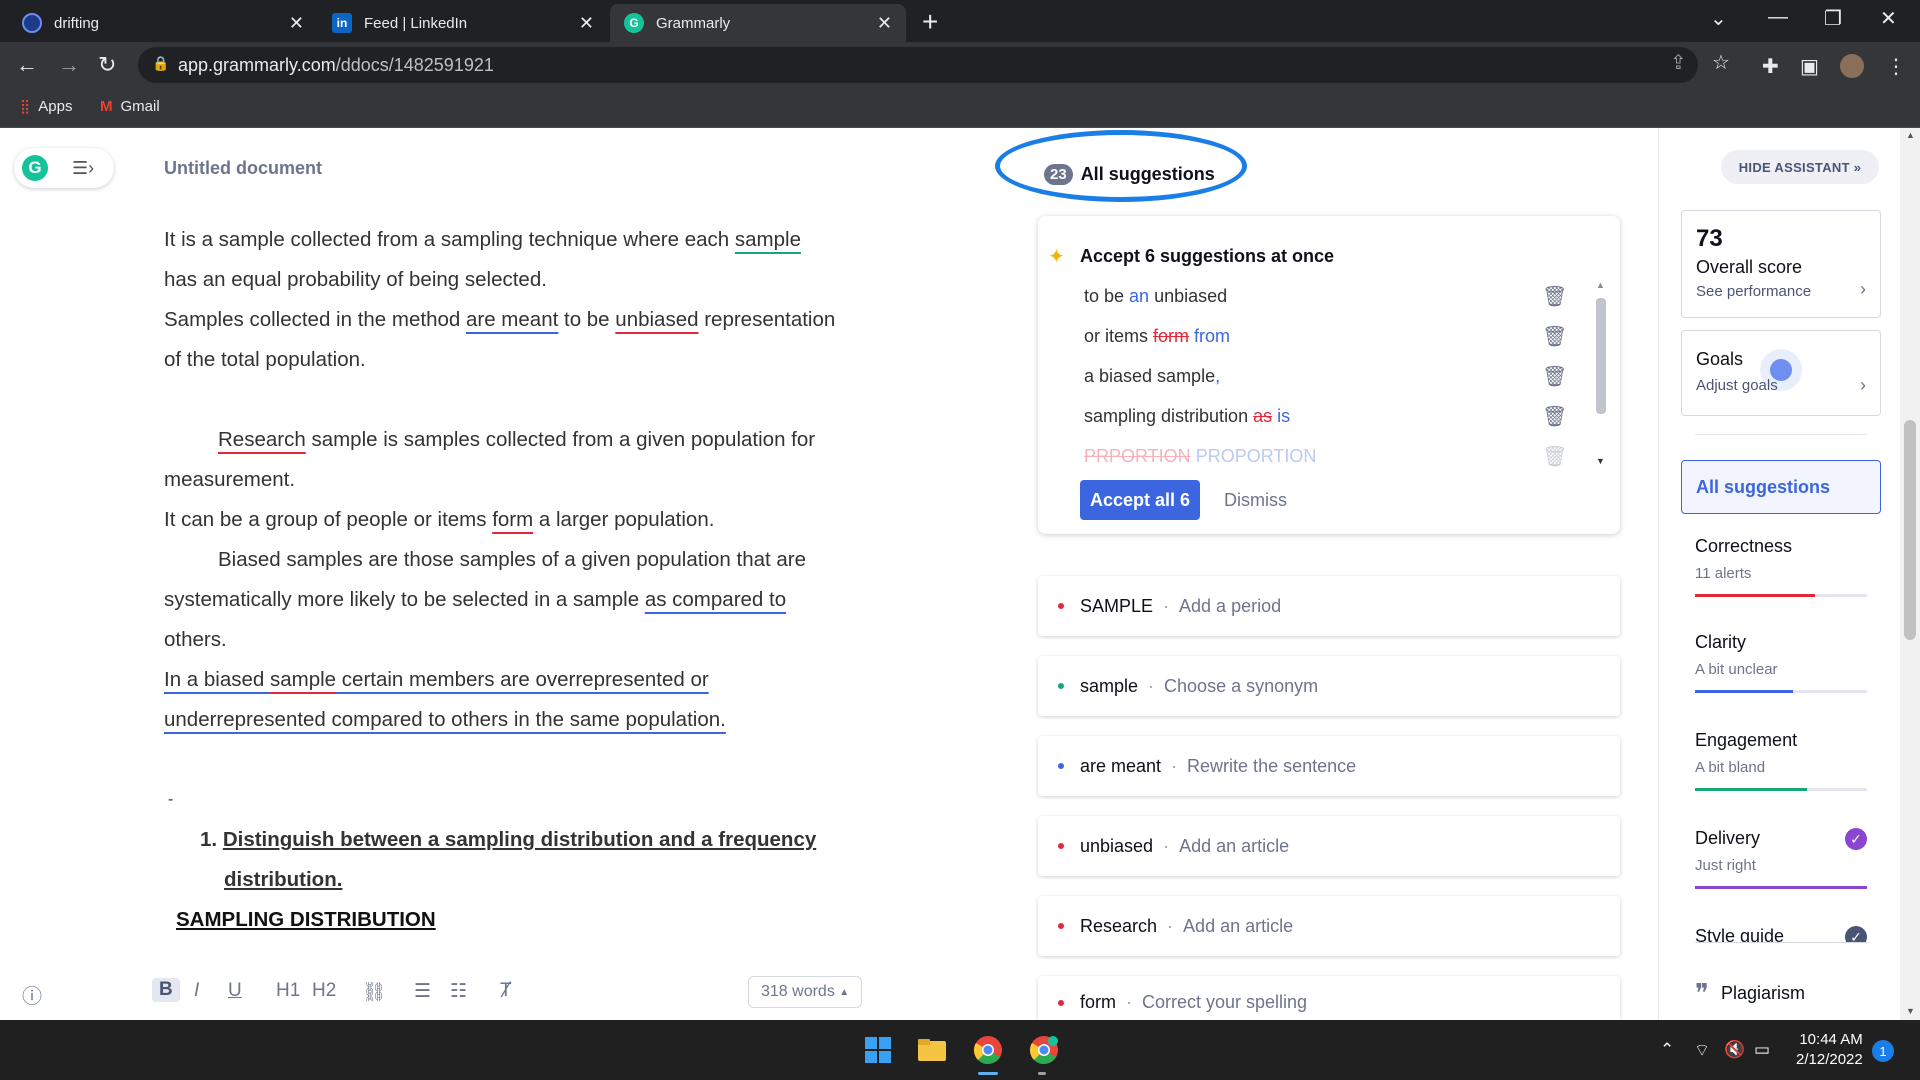 The width and height of the screenshot is (1920, 1080). I want to click on tab-drifting: drifting ✕, so click(163, 23).